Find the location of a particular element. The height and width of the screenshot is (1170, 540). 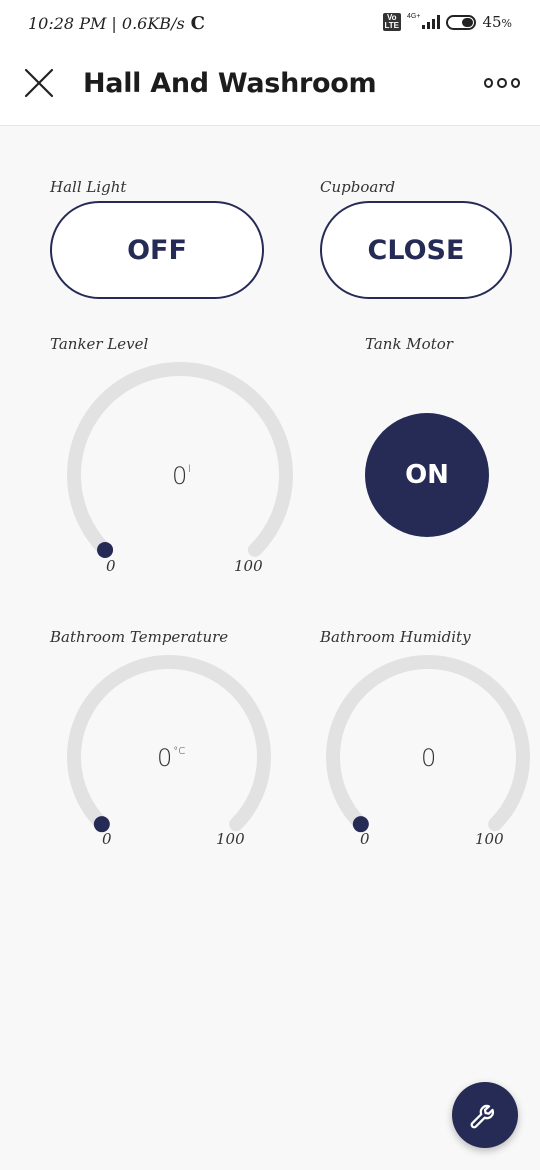

app-header: Hall And Washroom is located at coordinates (270, 87).